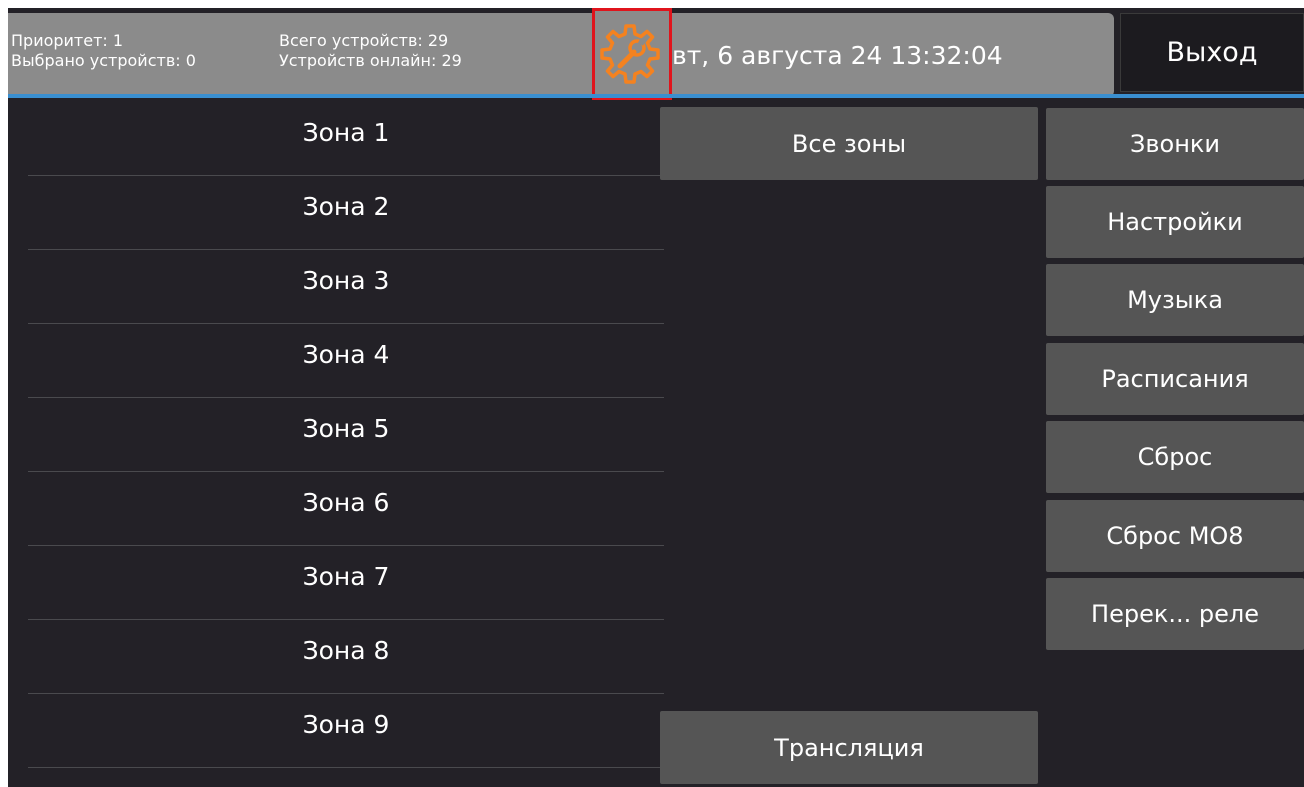 The height and width of the screenshot is (787, 1304). I want to click on priority-text: Приоритет: 1, so click(67, 40).